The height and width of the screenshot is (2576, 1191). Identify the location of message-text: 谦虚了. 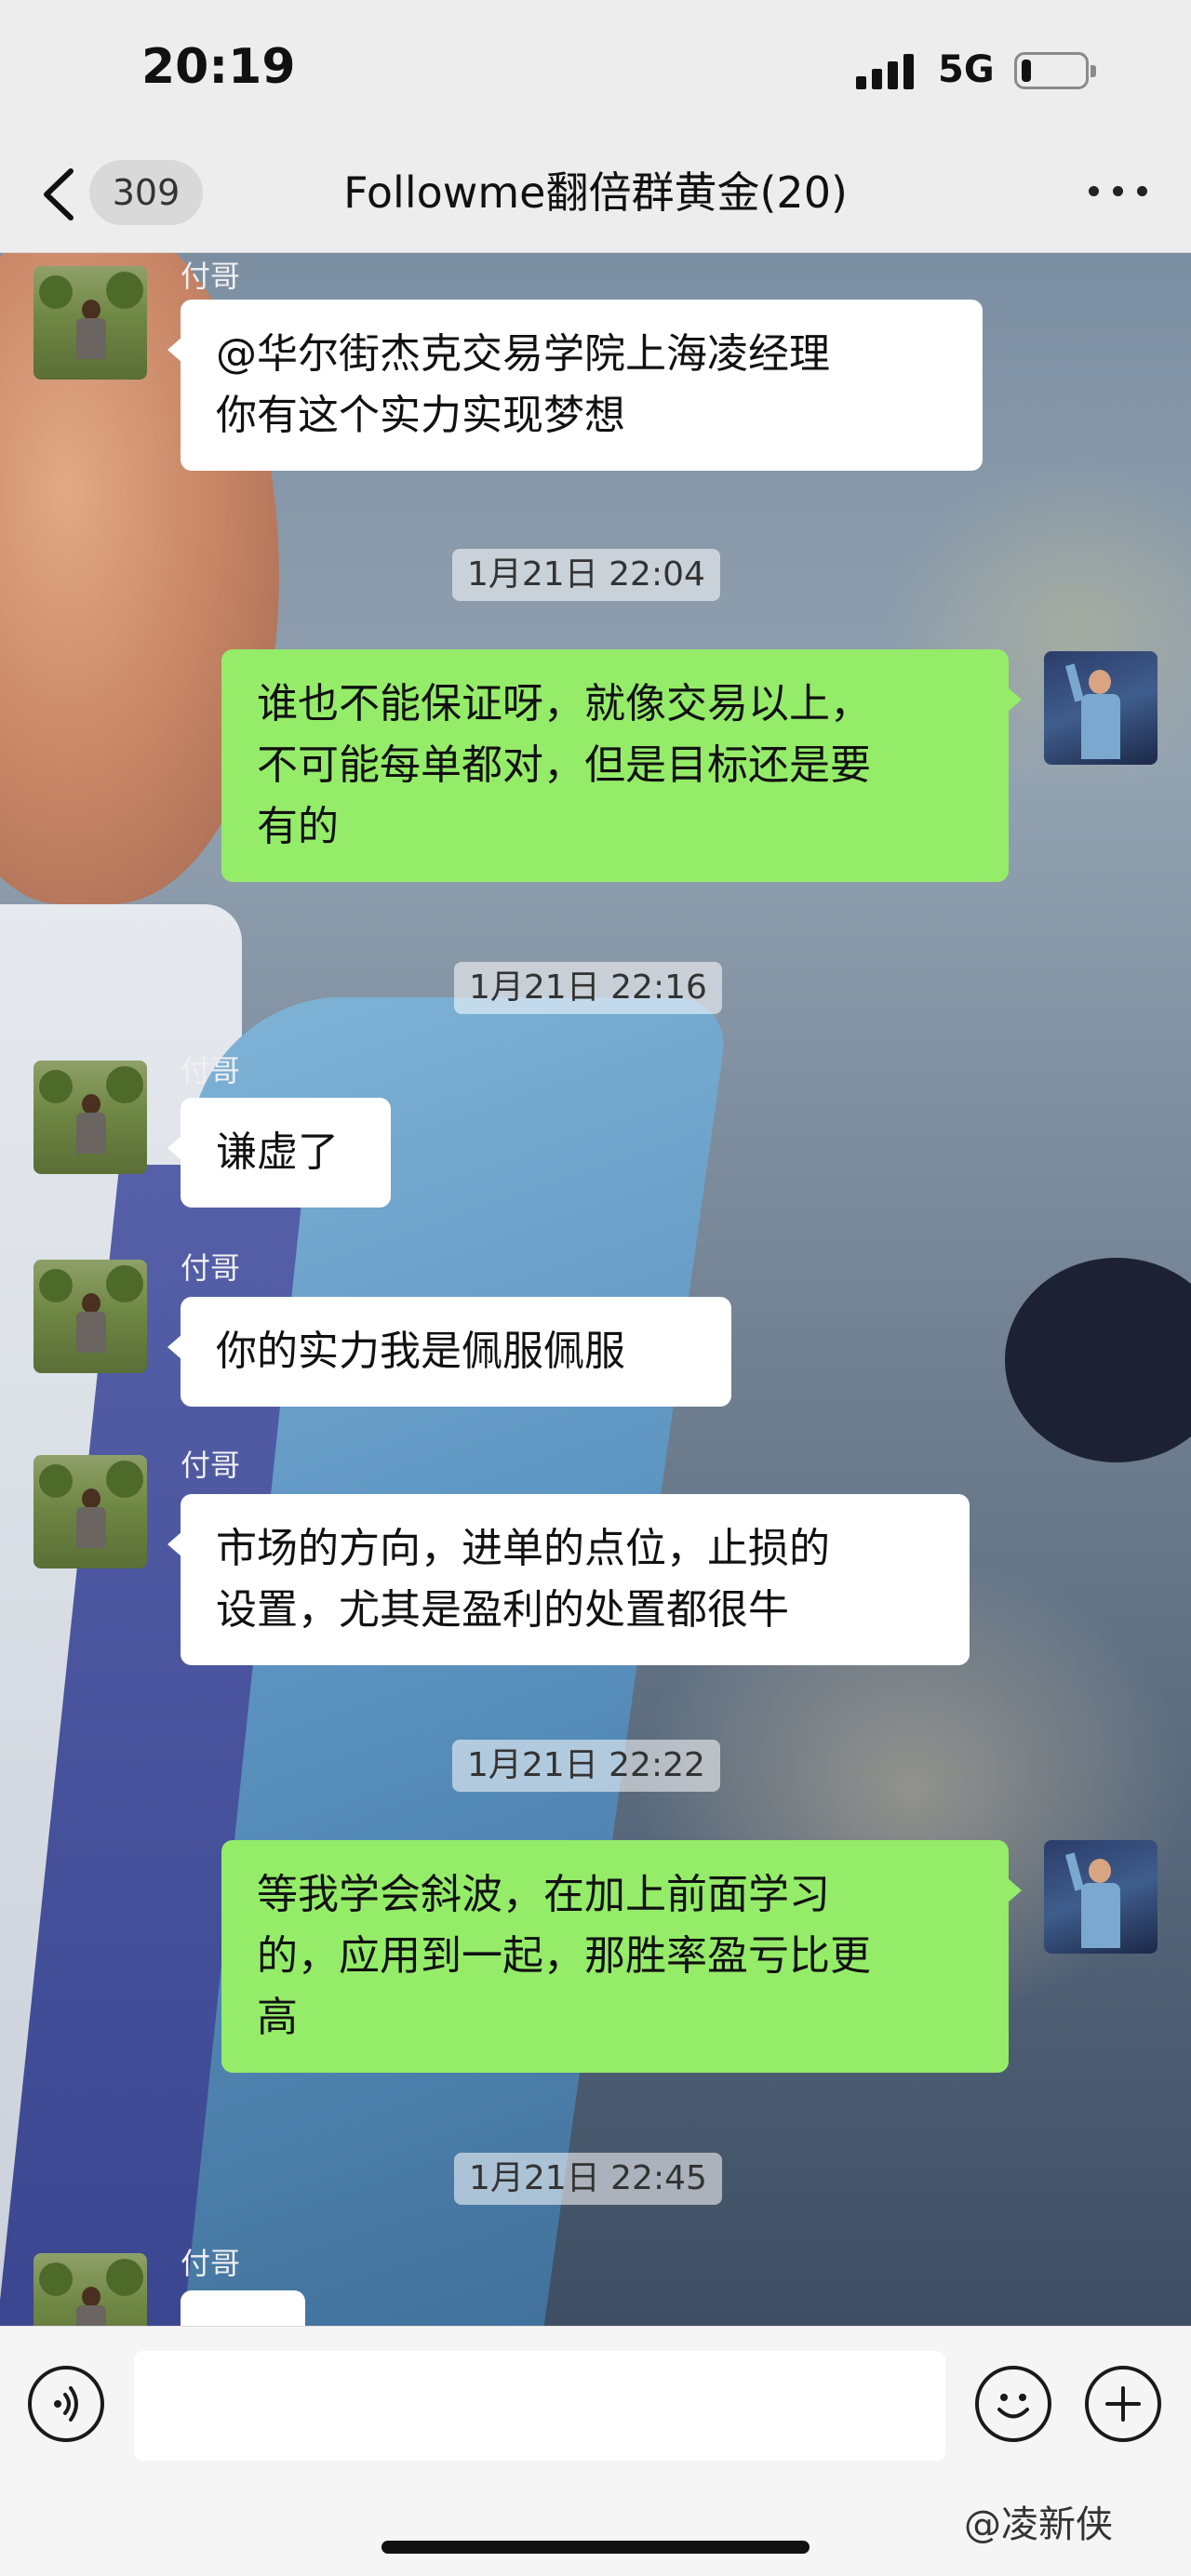
(277, 1152).